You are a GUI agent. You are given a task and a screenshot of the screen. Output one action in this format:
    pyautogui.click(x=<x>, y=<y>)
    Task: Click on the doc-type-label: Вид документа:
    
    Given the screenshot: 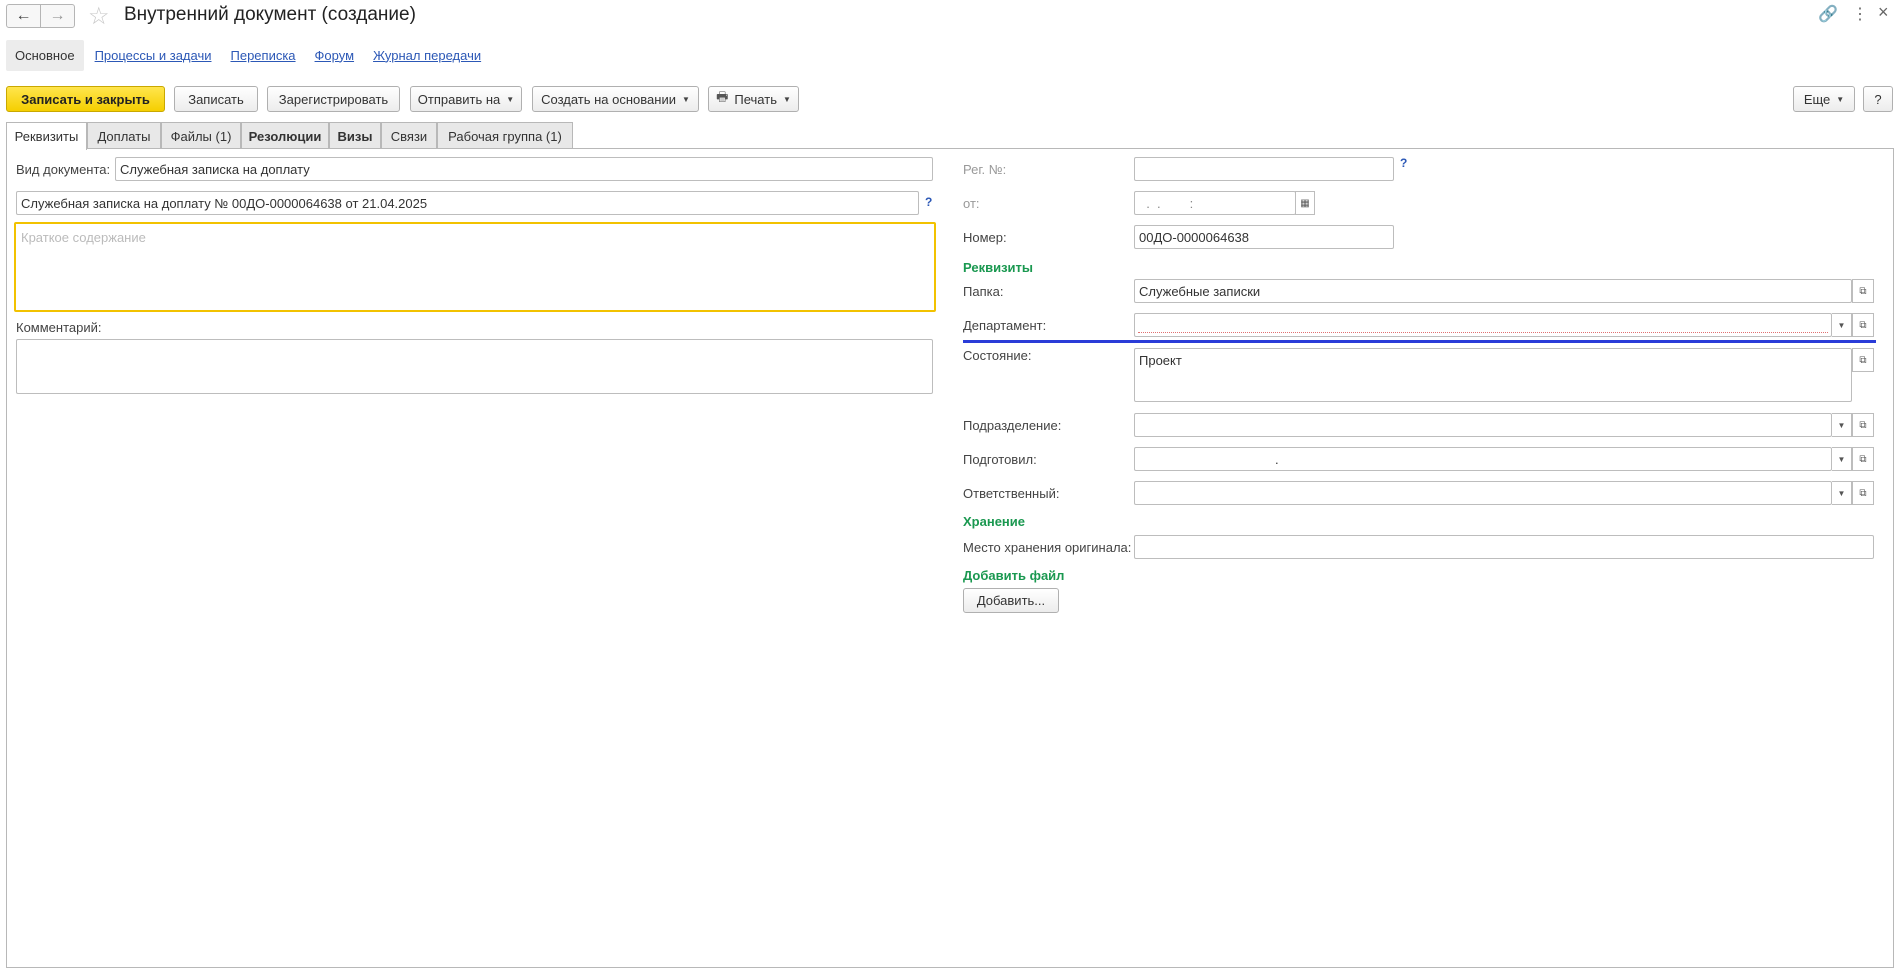 What is the action you would take?
    pyautogui.click(x=63, y=169)
    